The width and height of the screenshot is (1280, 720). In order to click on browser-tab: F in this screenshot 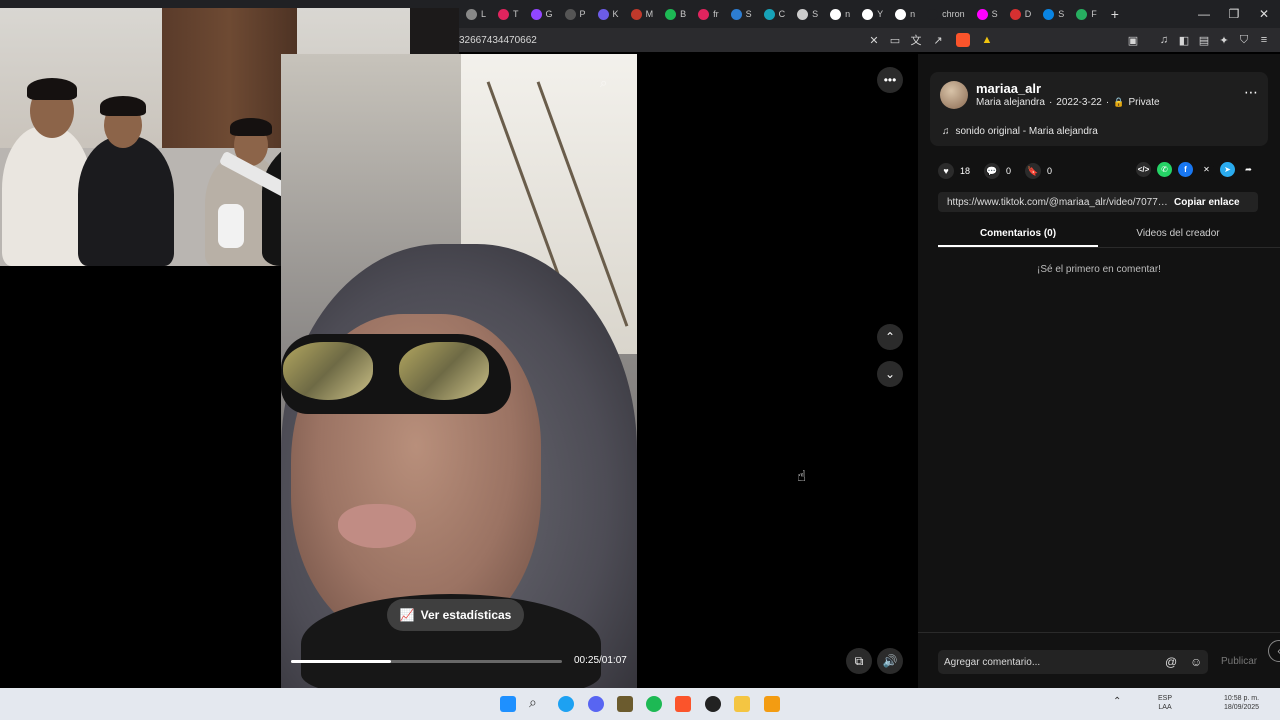, I will do `click(1086, 14)`.